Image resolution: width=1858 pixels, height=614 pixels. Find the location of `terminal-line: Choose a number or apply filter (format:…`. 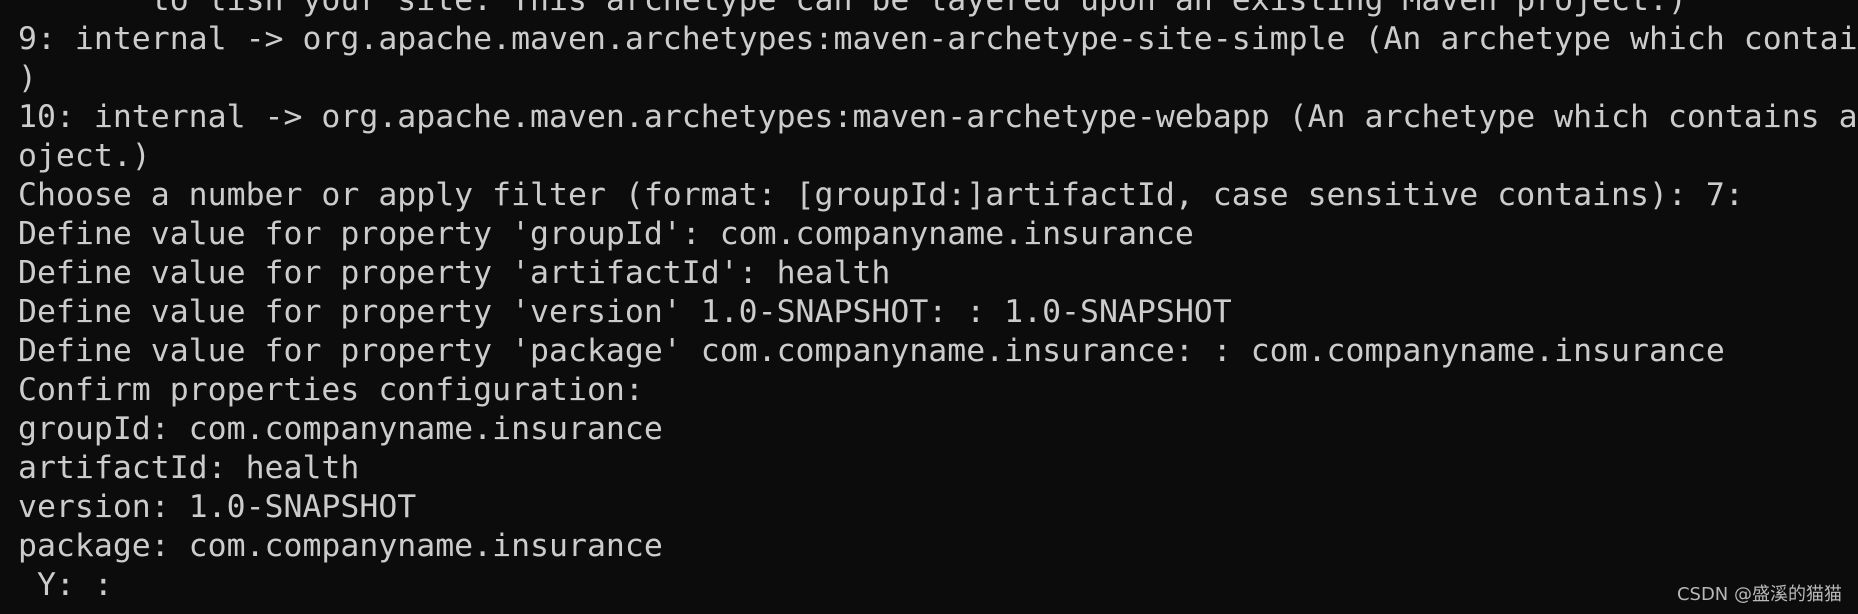

terminal-line: Choose a number or apply filter (format:… is located at coordinates (881, 195).